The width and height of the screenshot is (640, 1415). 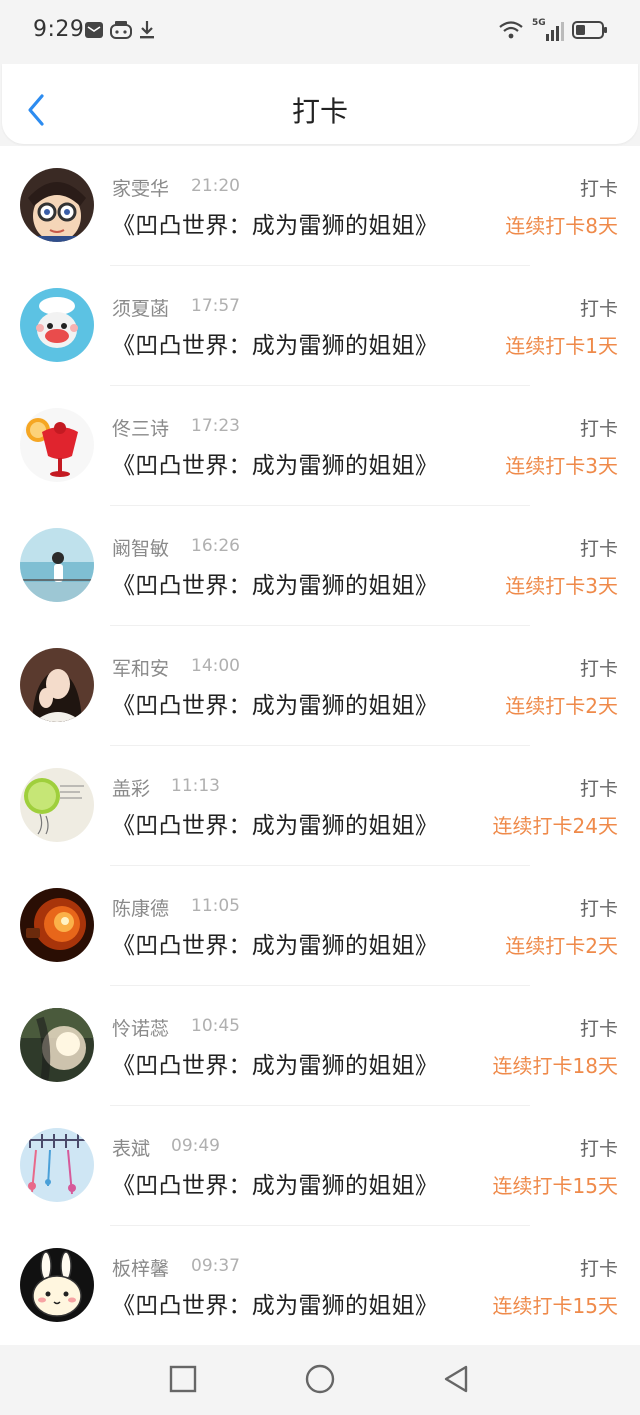 I want to click on list-item: 军和安 14:00 《凹凸世界：成为雷狮的姐姐》 打卡 连续打卡2天, so click(x=320, y=686).